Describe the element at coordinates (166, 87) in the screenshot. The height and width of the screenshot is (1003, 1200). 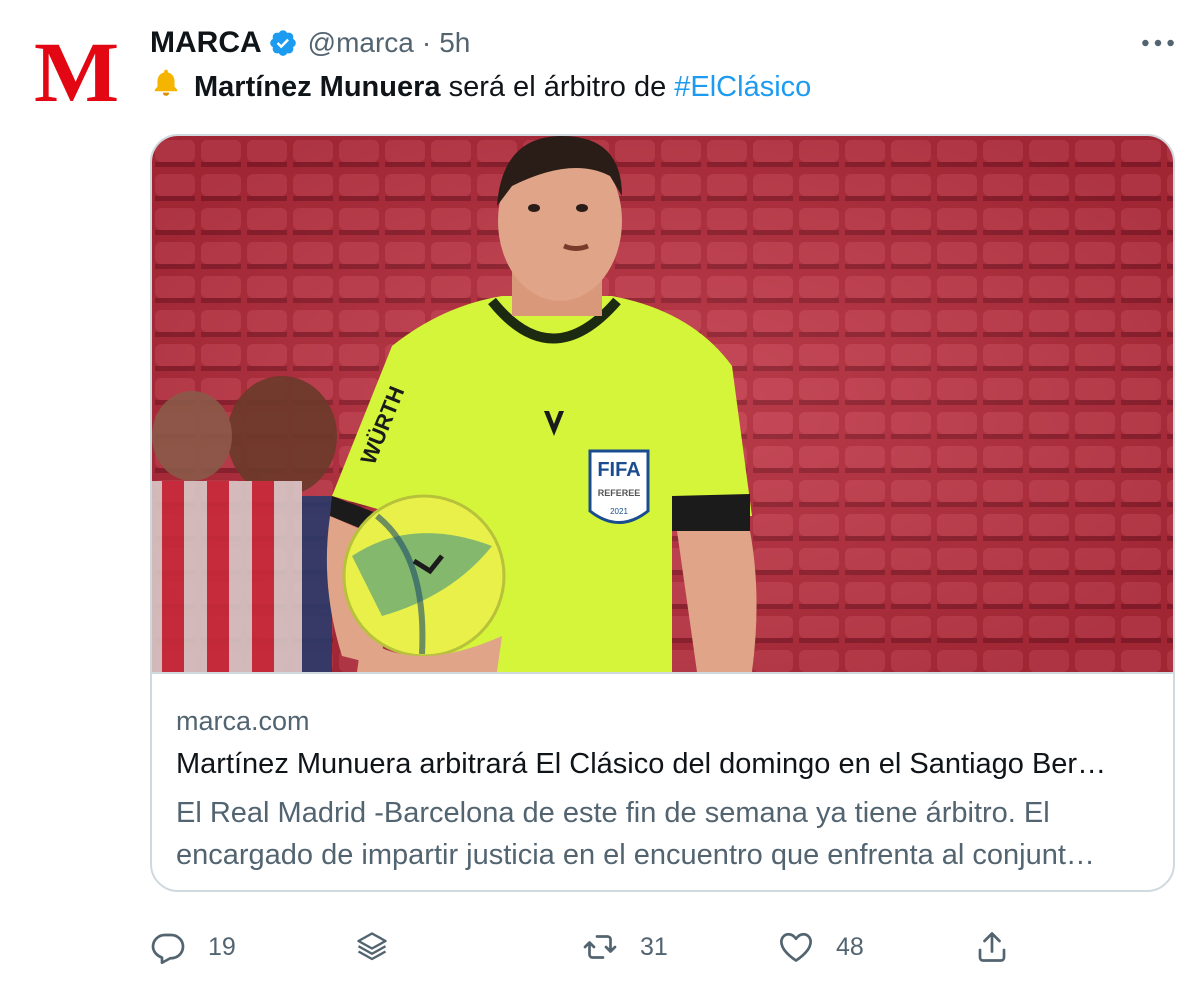
I see `bell-icon` at that location.